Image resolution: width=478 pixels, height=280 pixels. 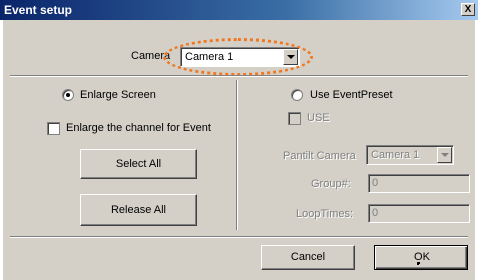 What do you see at coordinates (118, 95) in the screenshot?
I see `enlarge-screen-label: Enlarge Screen` at bounding box center [118, 95].